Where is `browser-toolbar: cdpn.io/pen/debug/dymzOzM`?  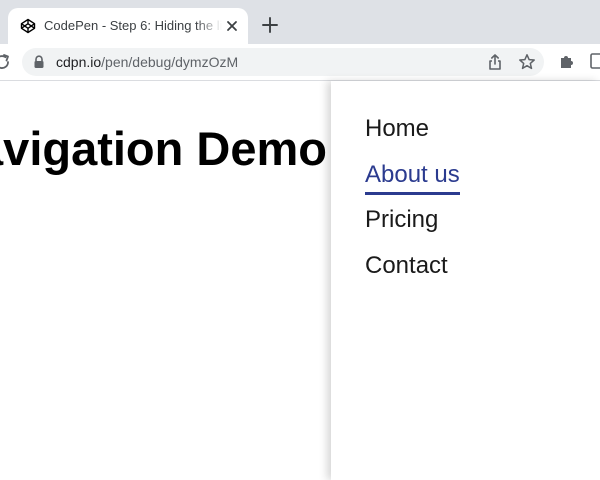 browser-toolbar: cdpn.io/pen/debug/dymzOzM is located at coordinates (300, 62).